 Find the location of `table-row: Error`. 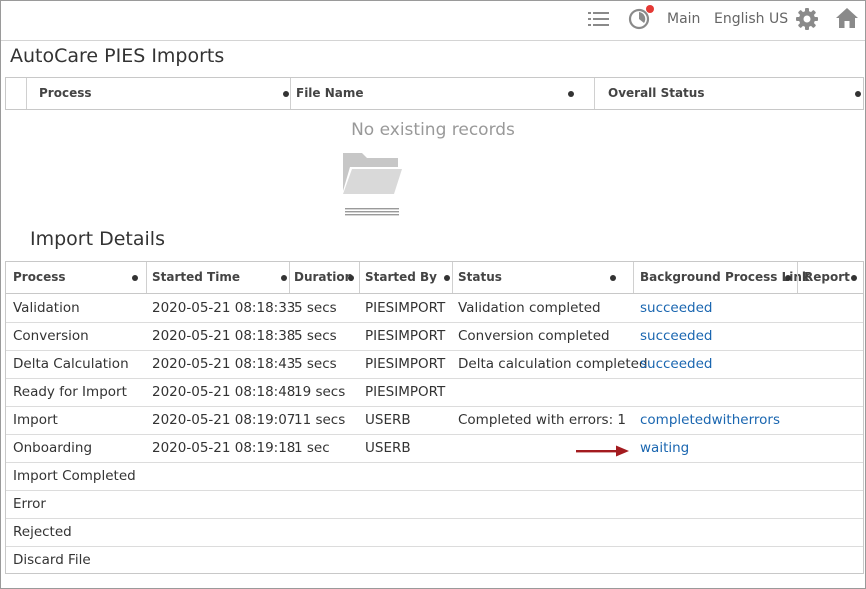

table-row: Error is located at coordinates (434, 504).